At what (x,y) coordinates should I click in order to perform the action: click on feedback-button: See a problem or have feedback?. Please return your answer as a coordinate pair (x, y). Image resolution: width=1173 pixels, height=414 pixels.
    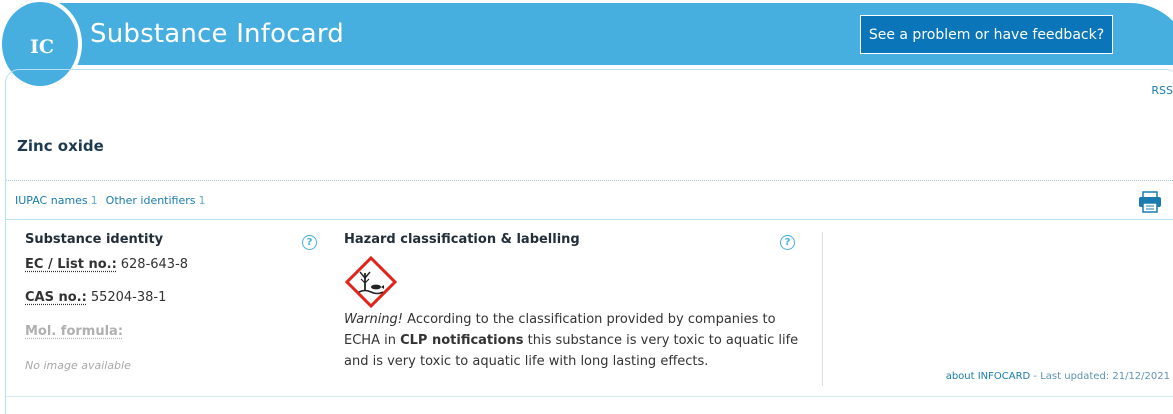
    Looking at the image, I should click on (986, 34).